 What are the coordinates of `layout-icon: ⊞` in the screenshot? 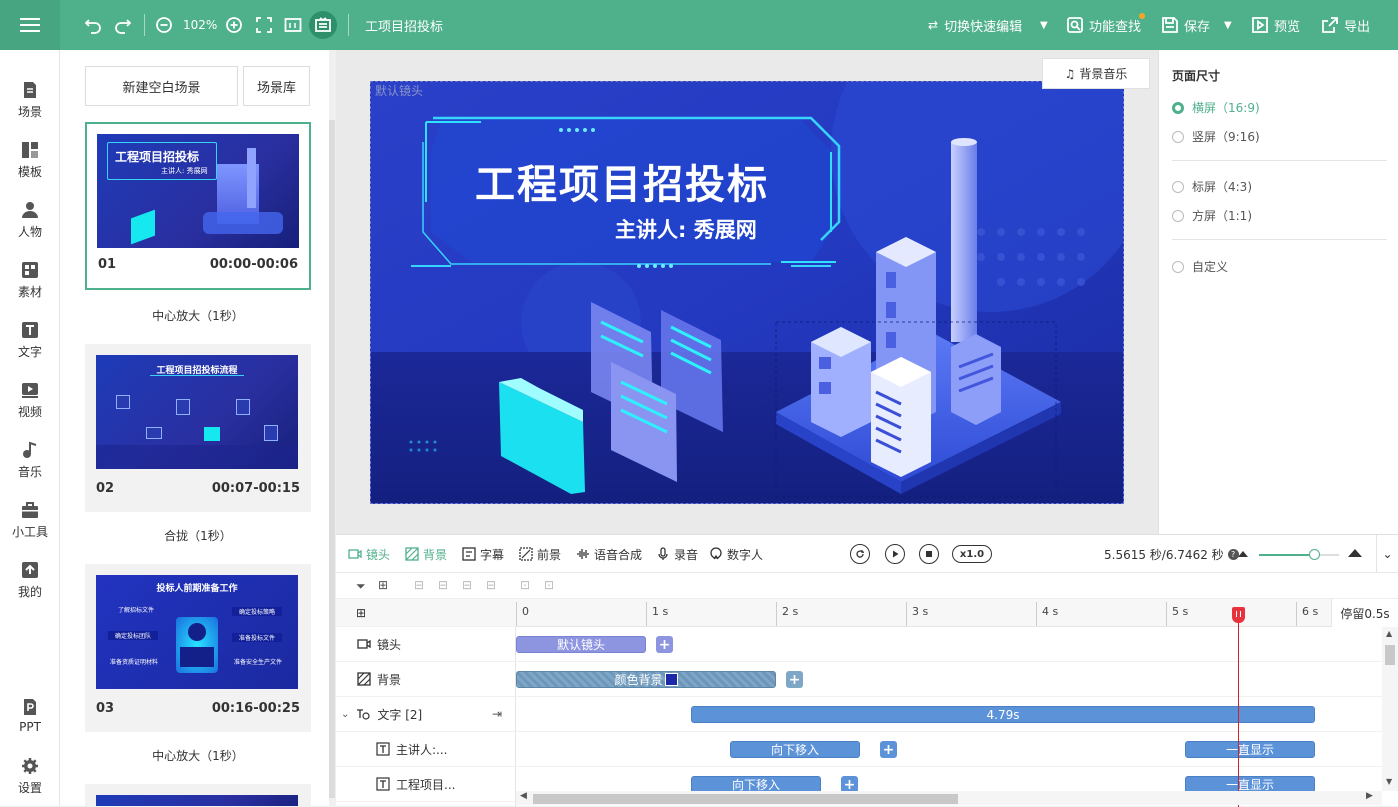 It's located at (426, 613).